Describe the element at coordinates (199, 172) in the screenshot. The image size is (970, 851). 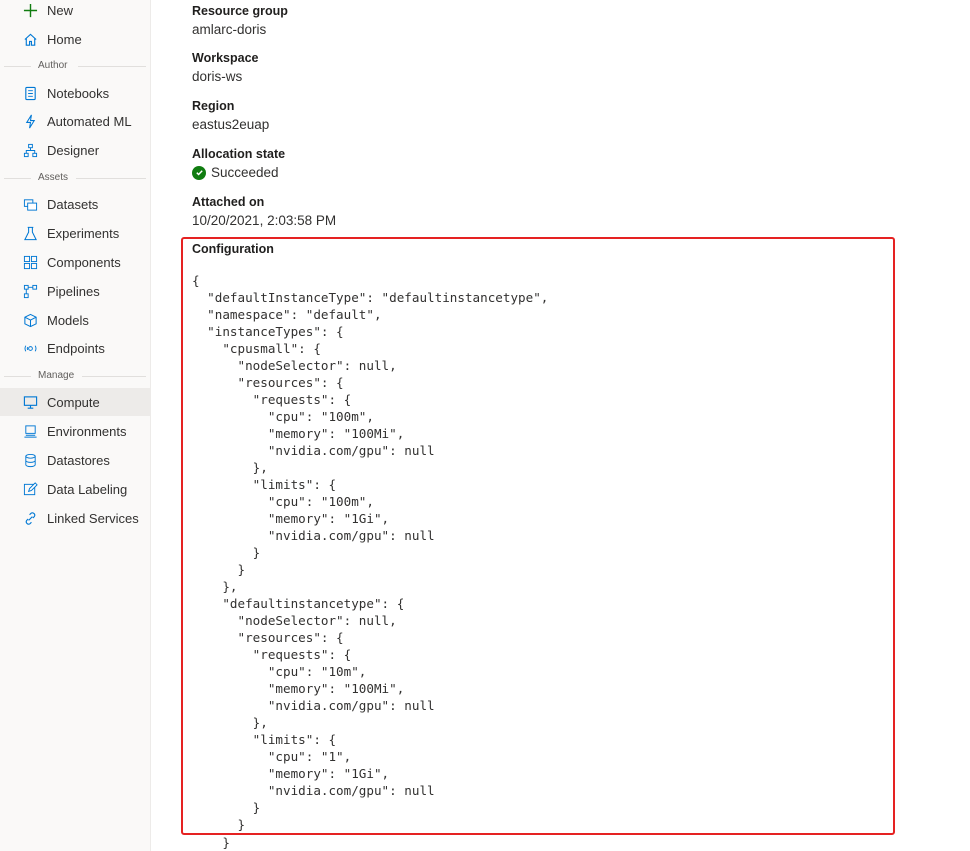
I see `success-check-icon` at that location.